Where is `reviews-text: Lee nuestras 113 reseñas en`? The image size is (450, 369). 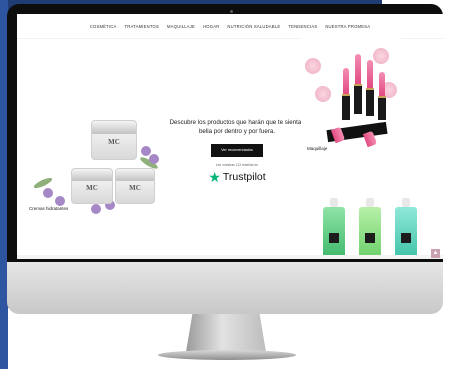 reviews-text: Lee nuestras 113 reseñas en is located at coordinates (237, 165).